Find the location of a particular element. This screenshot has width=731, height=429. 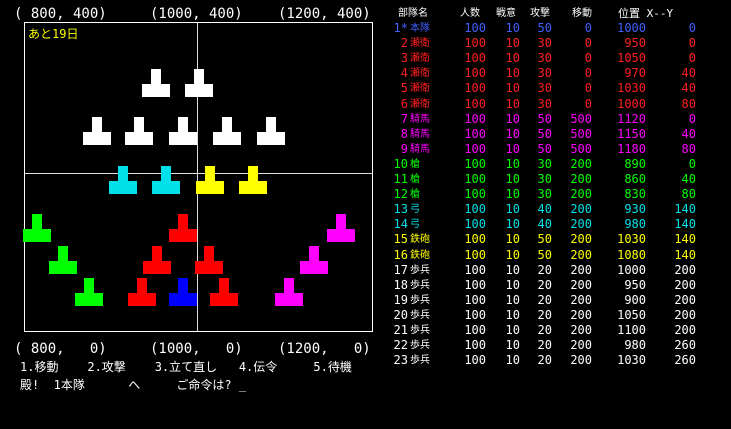

roster-row: 7 騎馬 100 10 50 500 1120 0 is located at coordinates (555, 119).